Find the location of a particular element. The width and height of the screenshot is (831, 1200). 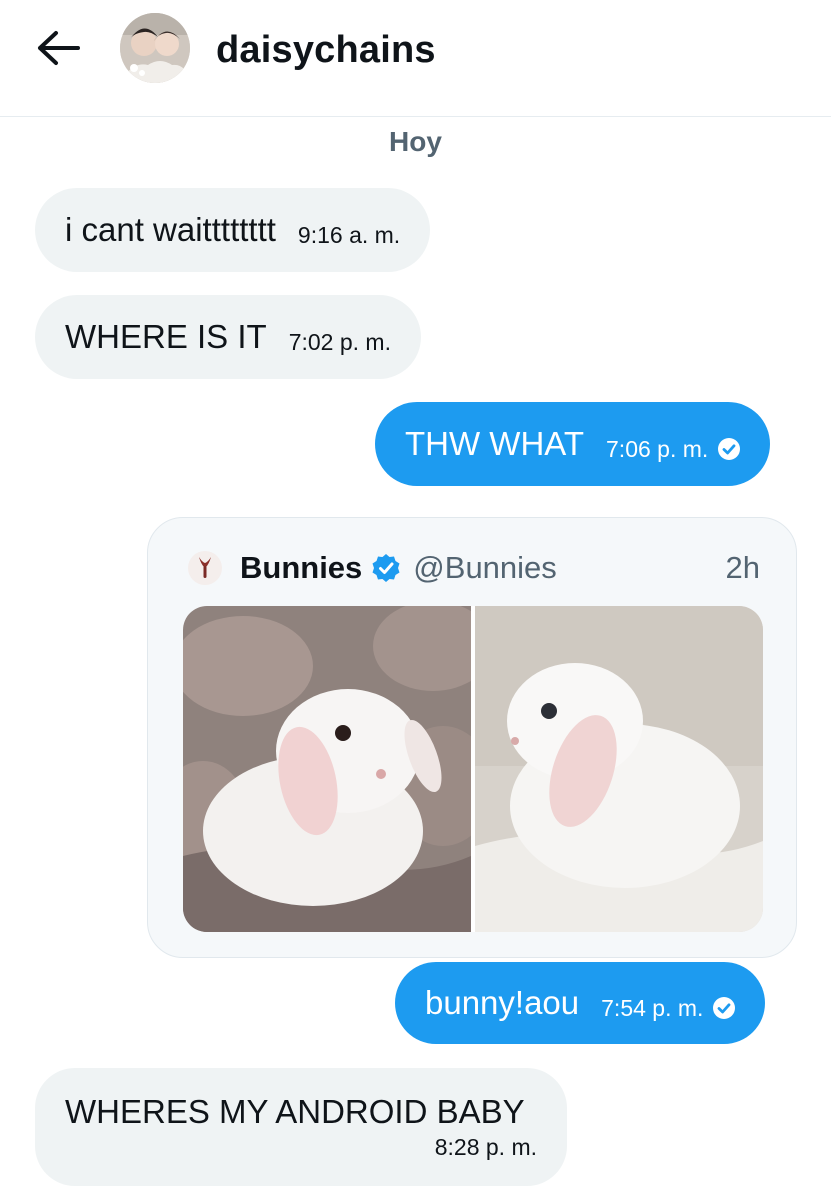

day-separator: Hoy is located at coordinates (415, 141).